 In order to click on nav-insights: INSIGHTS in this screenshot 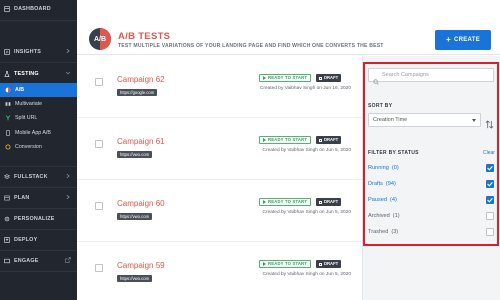, I will do `click(38, 51)`.